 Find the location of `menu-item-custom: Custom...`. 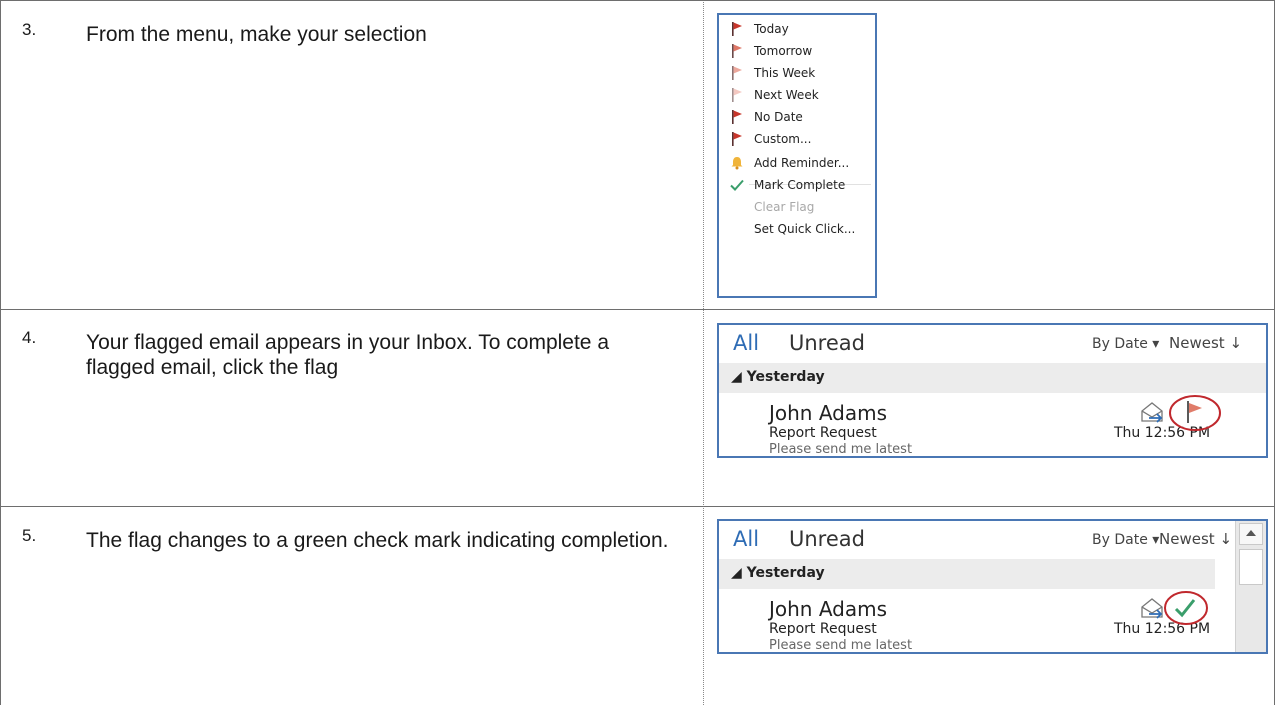

menu-item-custom: Custom... is located at coordinates (797, 140).